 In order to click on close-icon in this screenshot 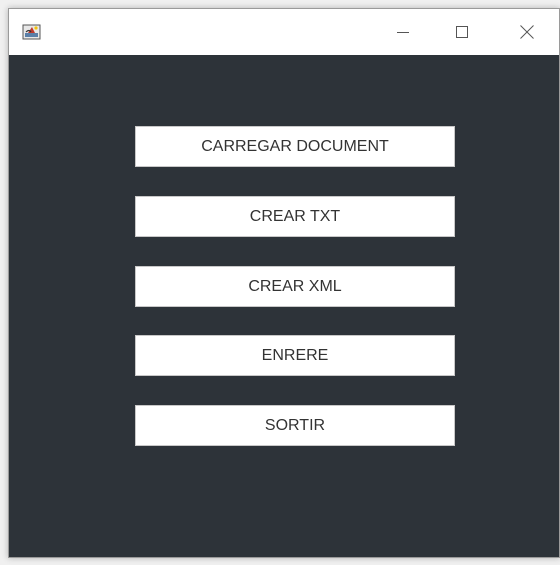, I will do `click(527, 32)`.